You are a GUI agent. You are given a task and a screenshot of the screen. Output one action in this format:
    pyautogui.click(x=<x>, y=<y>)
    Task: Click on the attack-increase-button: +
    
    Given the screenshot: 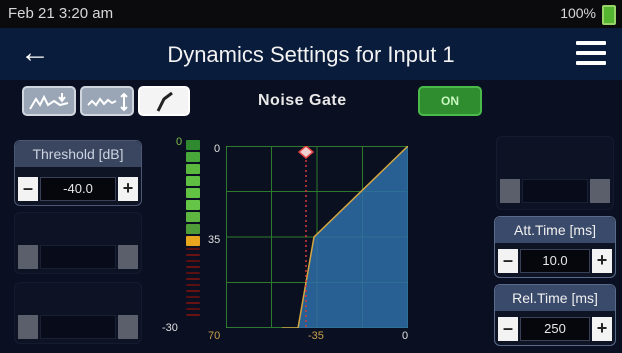 What is the action you would take?
    pyautogui.click(x=602, y=261)
    